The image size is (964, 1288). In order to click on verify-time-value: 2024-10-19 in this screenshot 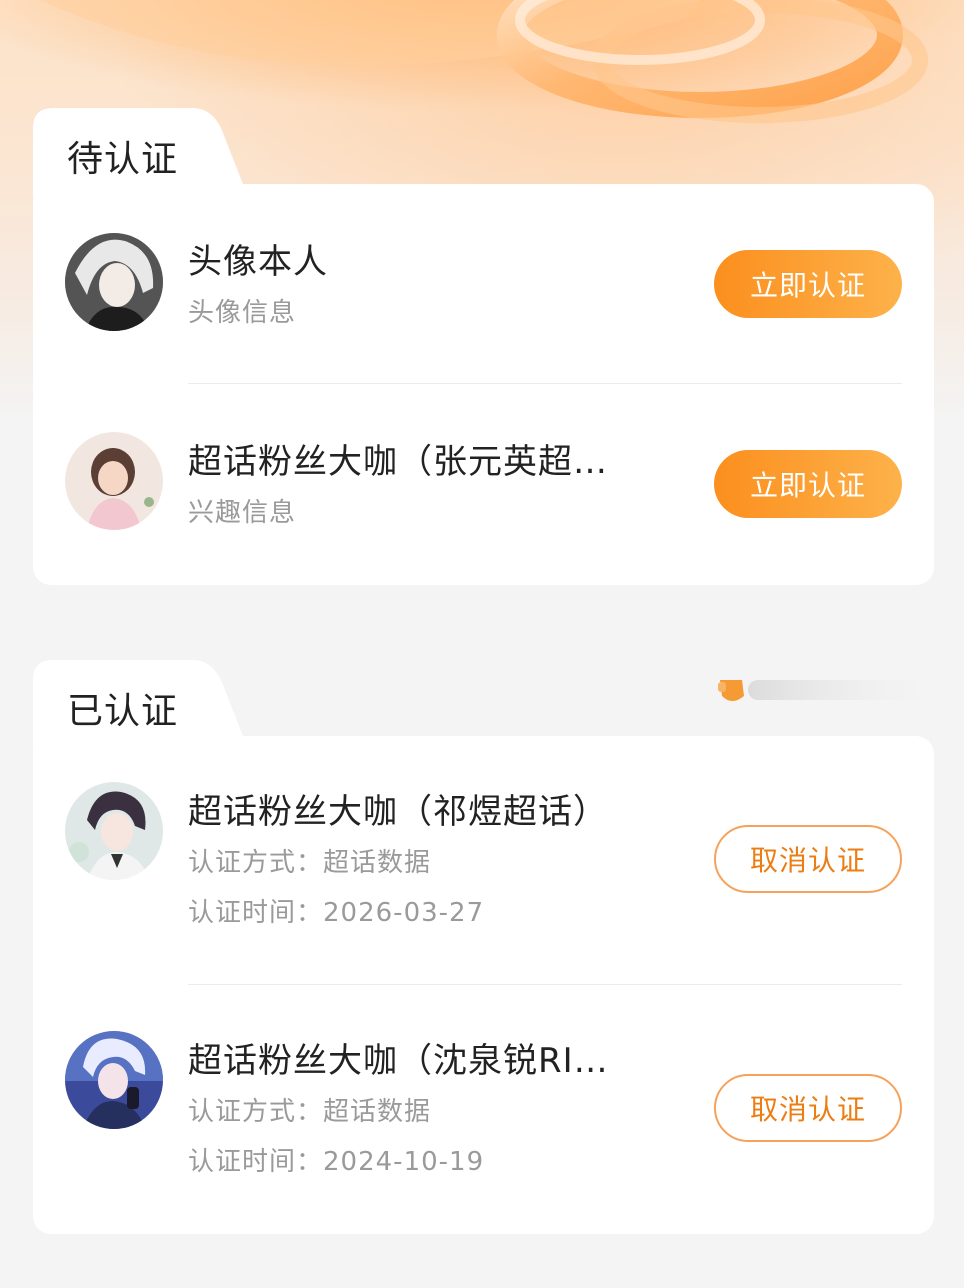, I will do `click(404, 1162)`.